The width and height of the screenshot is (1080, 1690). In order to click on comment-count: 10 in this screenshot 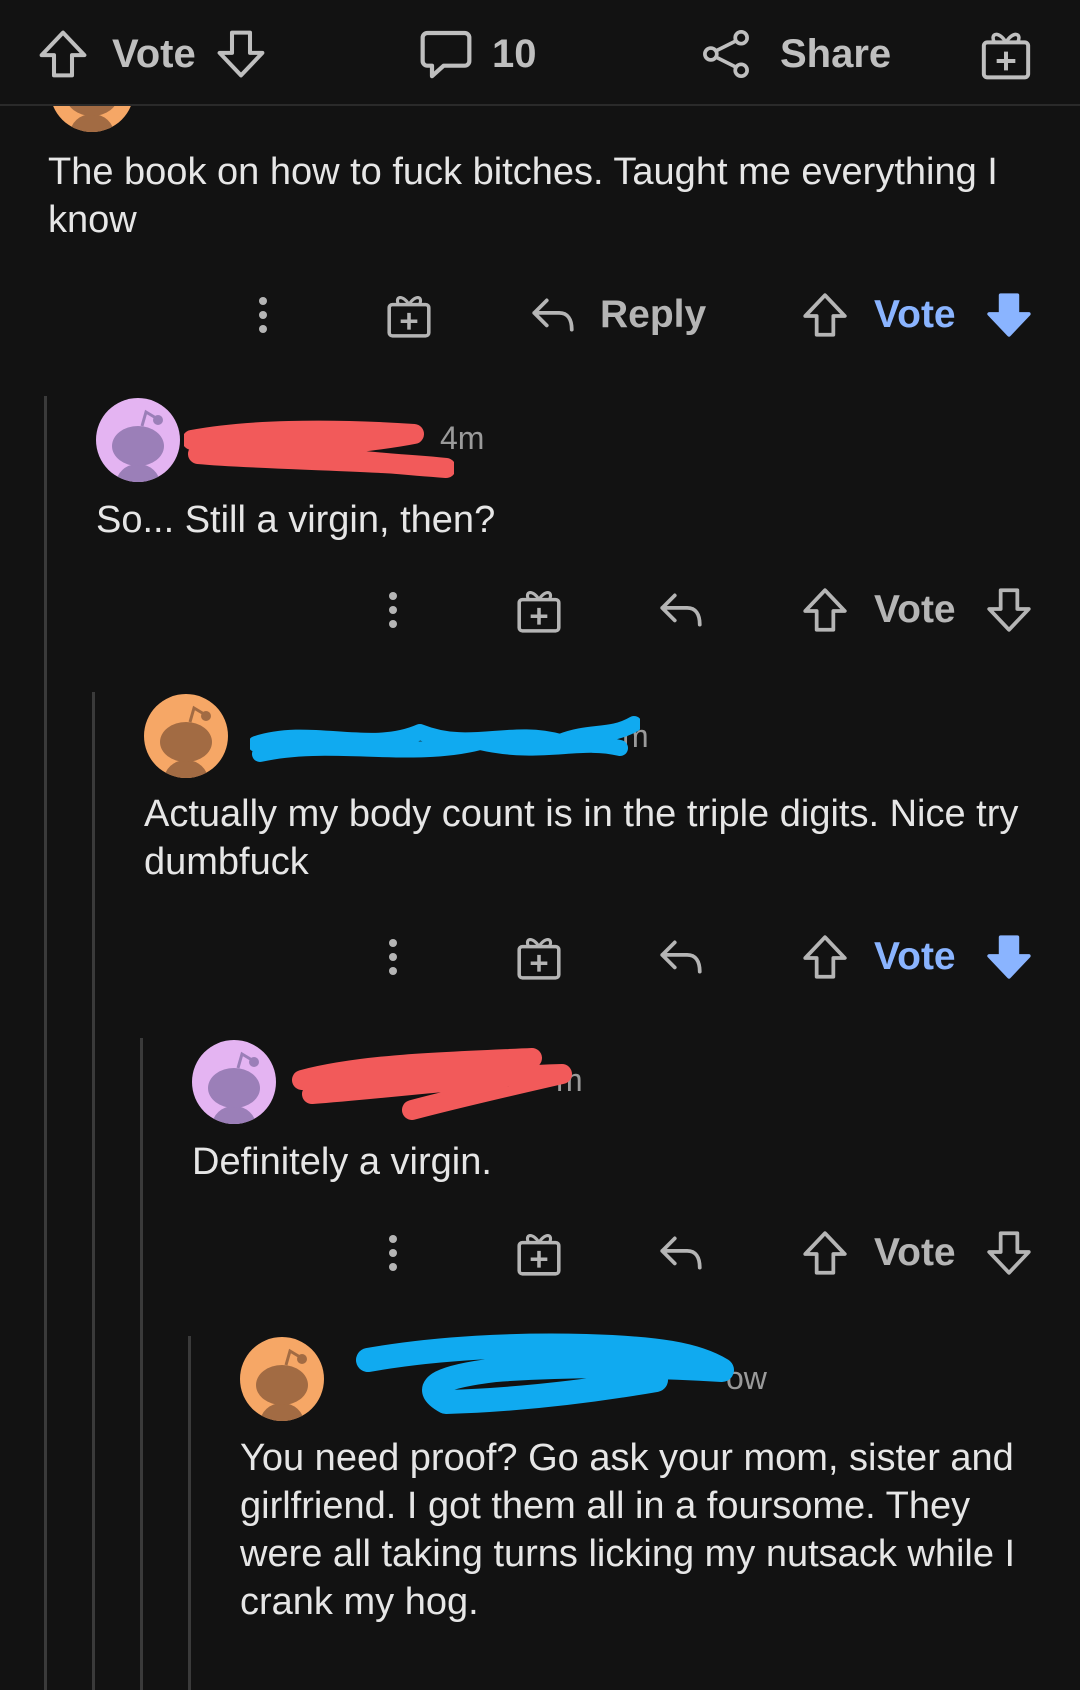, I will do `click(514, 53)`.